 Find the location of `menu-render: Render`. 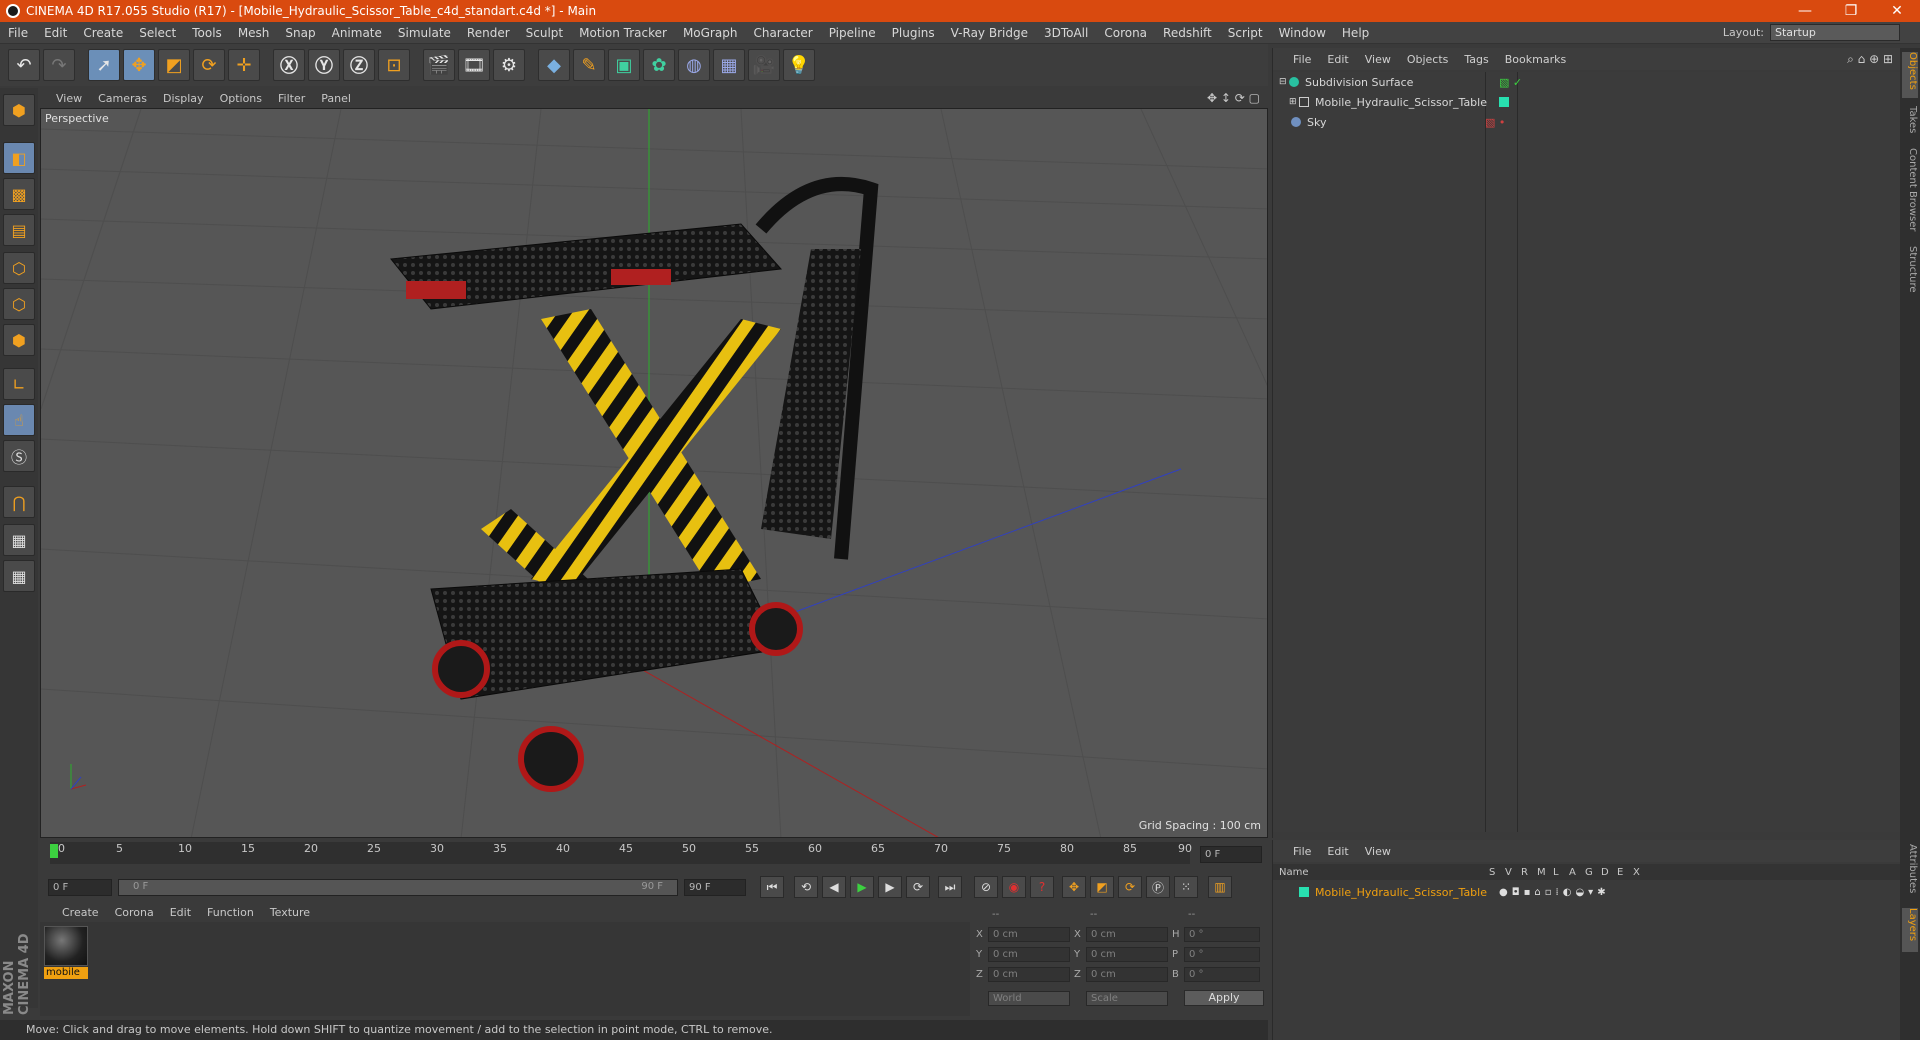

menu-render: Render is located at coordinates (488, 33).